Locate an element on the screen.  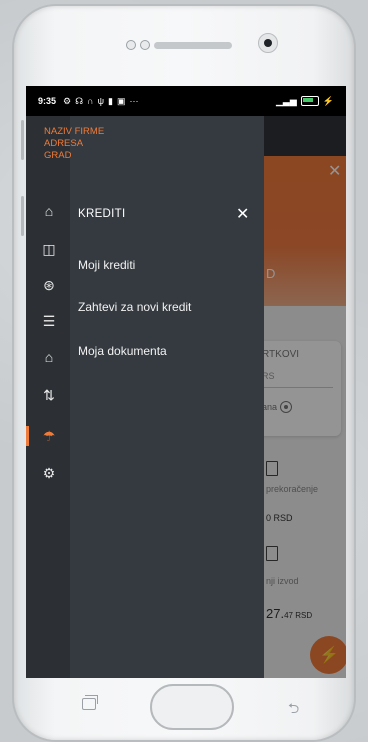
home-icon: ⌂ is located at coordinates (49, 211).